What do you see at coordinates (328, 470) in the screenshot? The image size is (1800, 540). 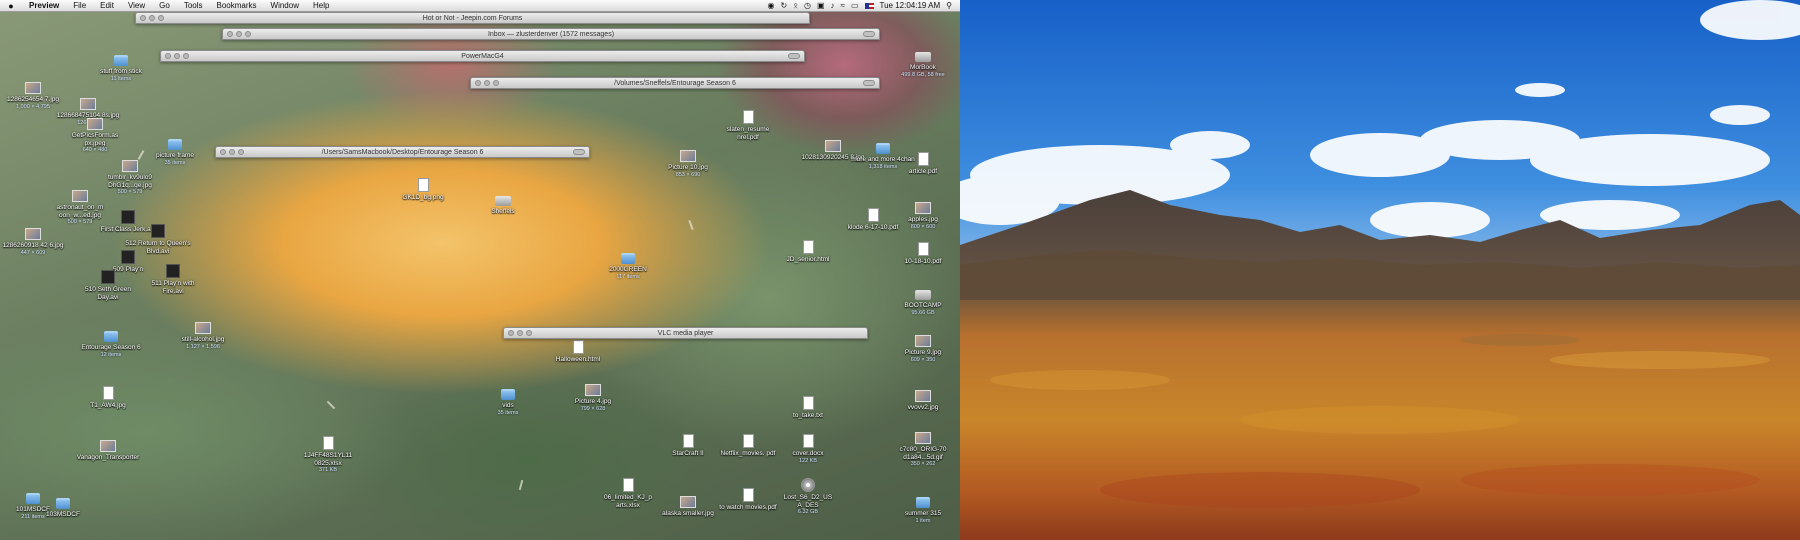 I see `desktop-icon-info: 371 KB` at bounding box center [328, 470].